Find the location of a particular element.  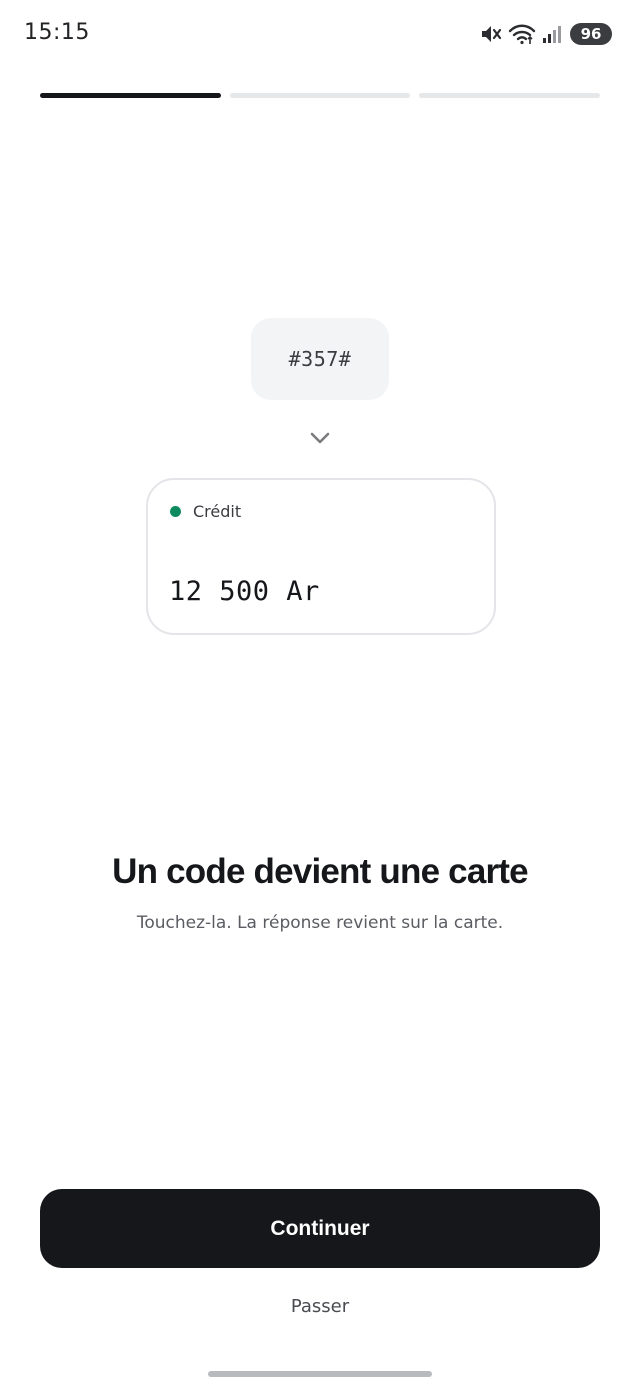

page-title: Un code devient une carte is located at coordinates (320, 871).